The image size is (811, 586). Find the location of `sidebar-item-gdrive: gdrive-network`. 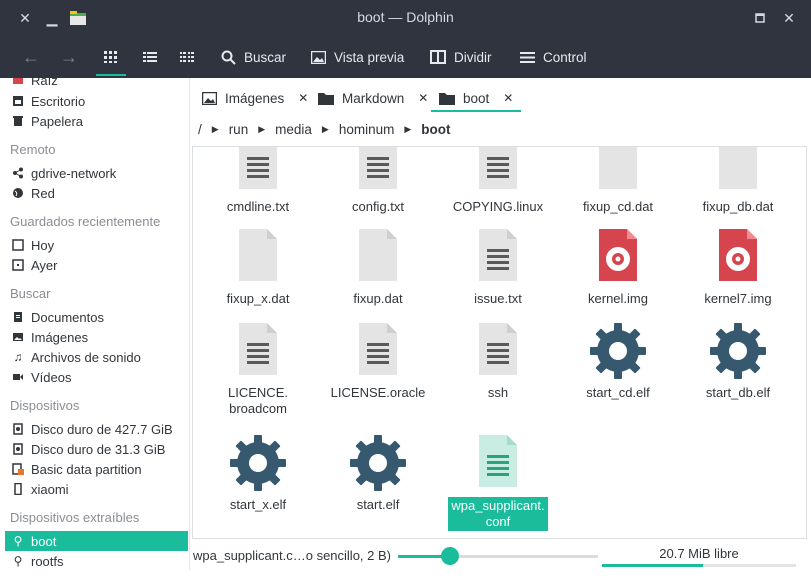

sidebar-item-gdrive: gdrive-network is located at coordinates (96, 173).